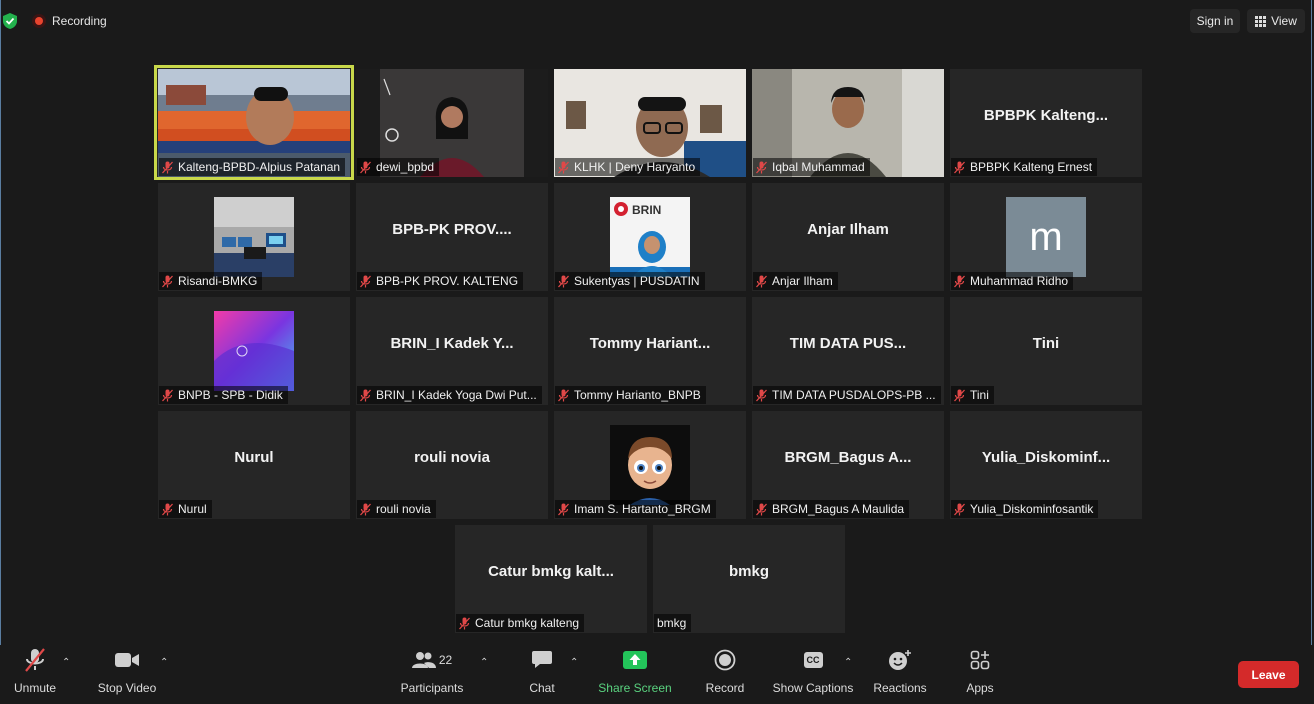 The image size is (1314, 704). I want to click on participant-name-label: Yulia_Diskominfosantik, so click(1025, 509).